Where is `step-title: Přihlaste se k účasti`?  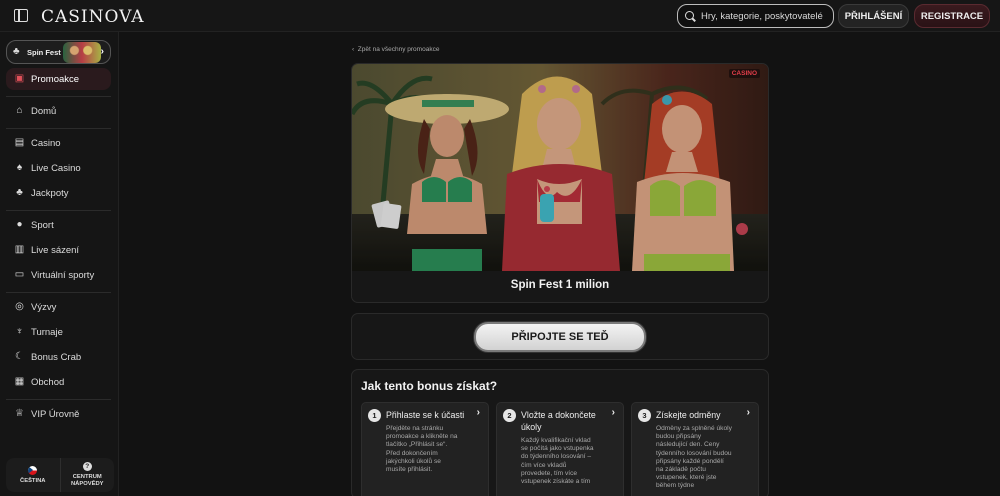
step-title: Přihlaste se k účasti is located at coordinates (425, 415).